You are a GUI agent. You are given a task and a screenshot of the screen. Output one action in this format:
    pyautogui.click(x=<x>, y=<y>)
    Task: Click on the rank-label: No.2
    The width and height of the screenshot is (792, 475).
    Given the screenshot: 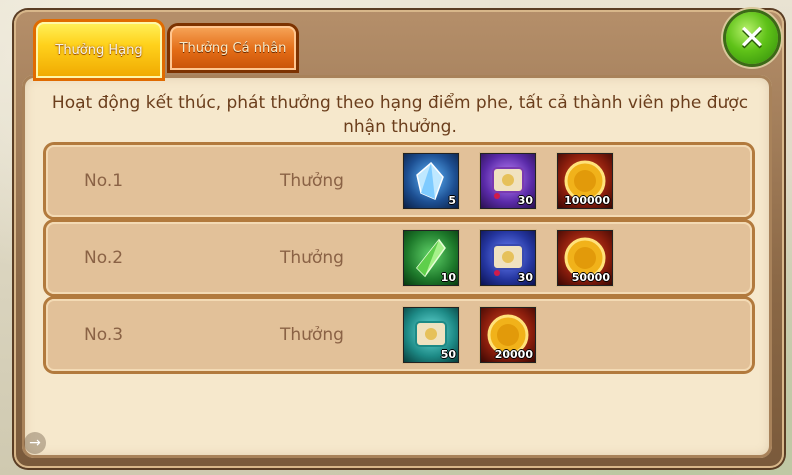 What is the action you would take?
    pyautogui.click(x=104, y=258)
    